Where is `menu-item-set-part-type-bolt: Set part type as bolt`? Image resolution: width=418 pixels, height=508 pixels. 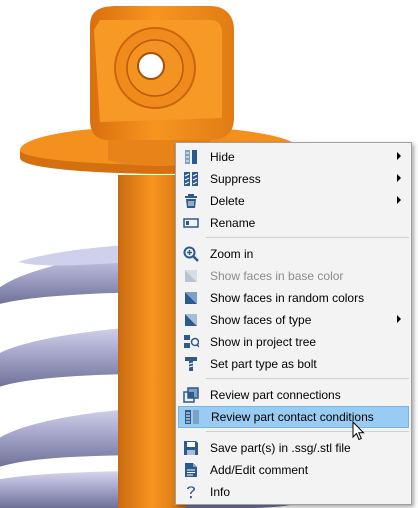
menu-item-set-part-type-bolt: Set part type as bolt is located at coordinates (293, 364).